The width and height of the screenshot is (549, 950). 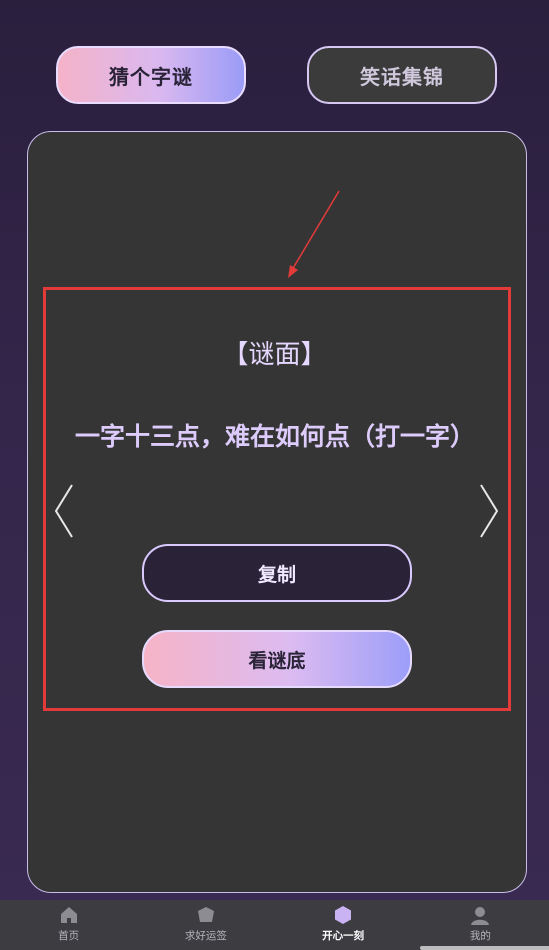 What do you see at coordinates (205, 925) in the screenshot?
I see `nav-item-fortune: 求好运签` at bounding box center [205, 925].